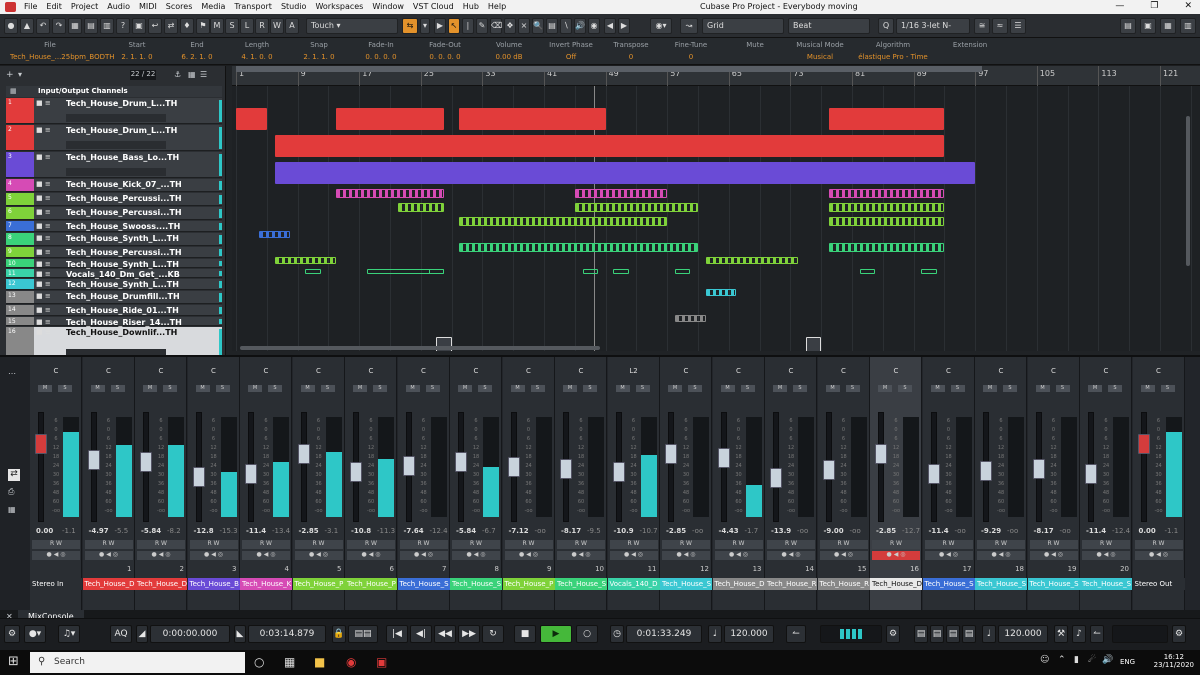 The width and height of the screenshot is (1200, 675). Describe the element at coordinates (114, 274) in the screenshot. I see `track-row: 11 ■ ≡ Vocals_140_Dm_Get_...KB` at that location.